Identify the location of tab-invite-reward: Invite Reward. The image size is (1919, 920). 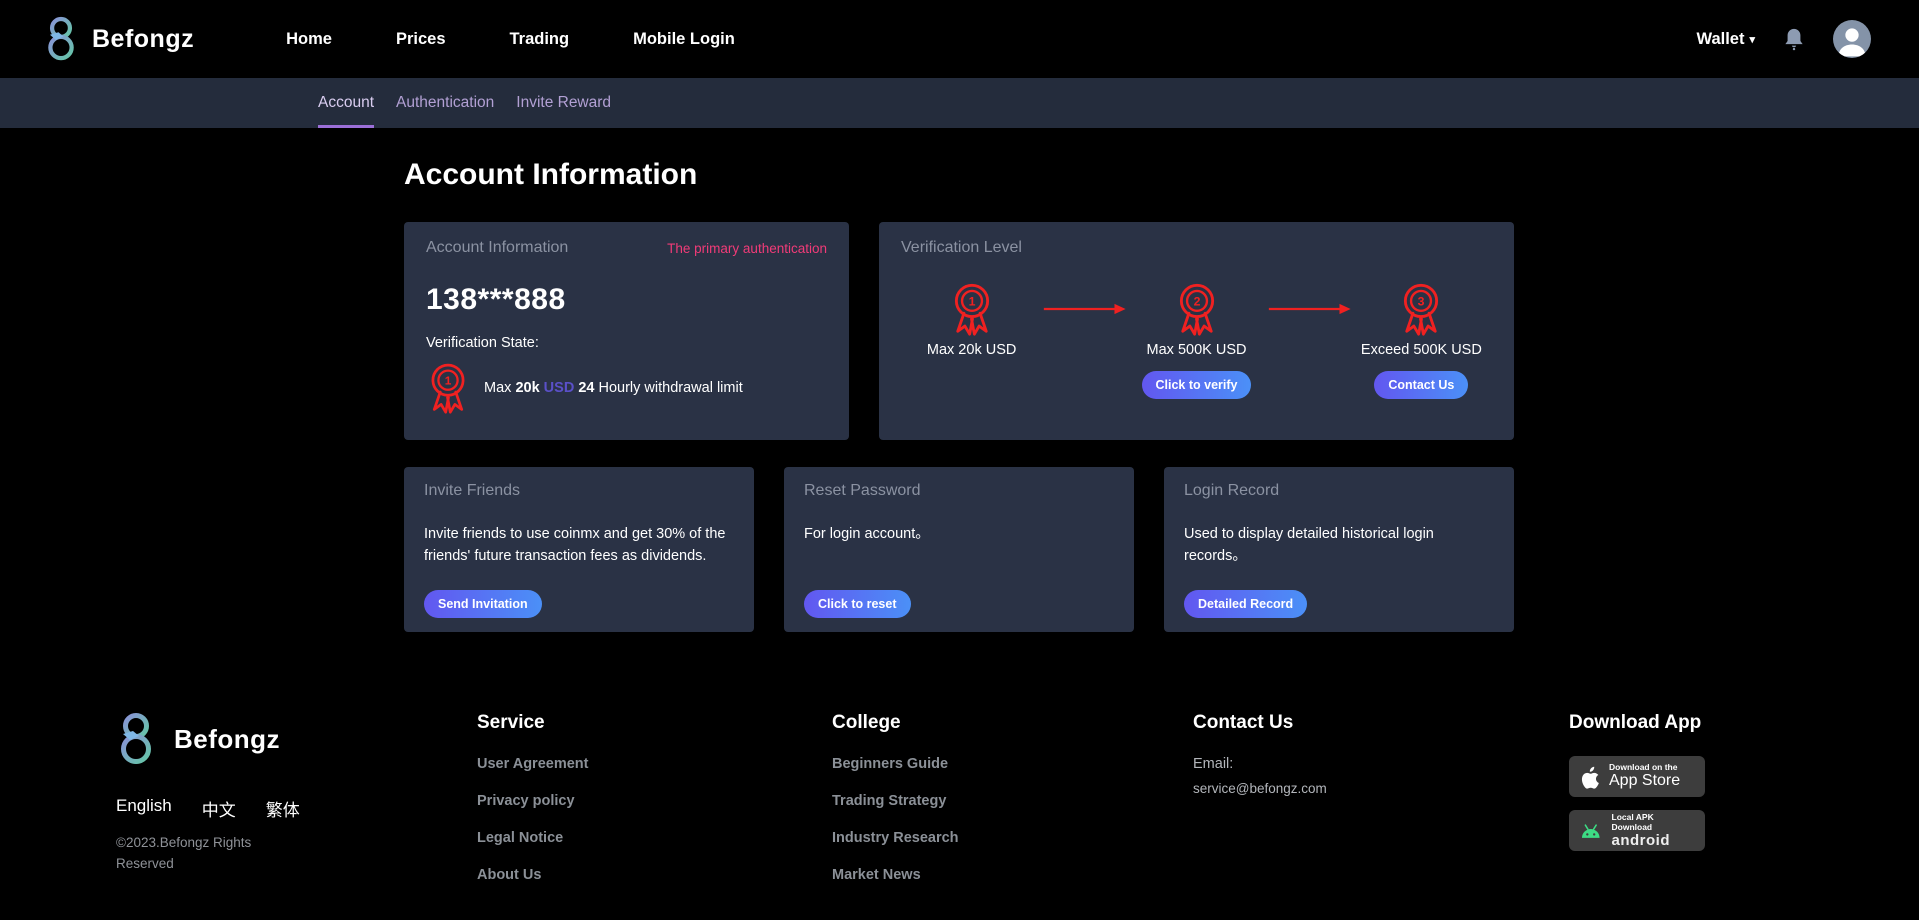
(563, 103).